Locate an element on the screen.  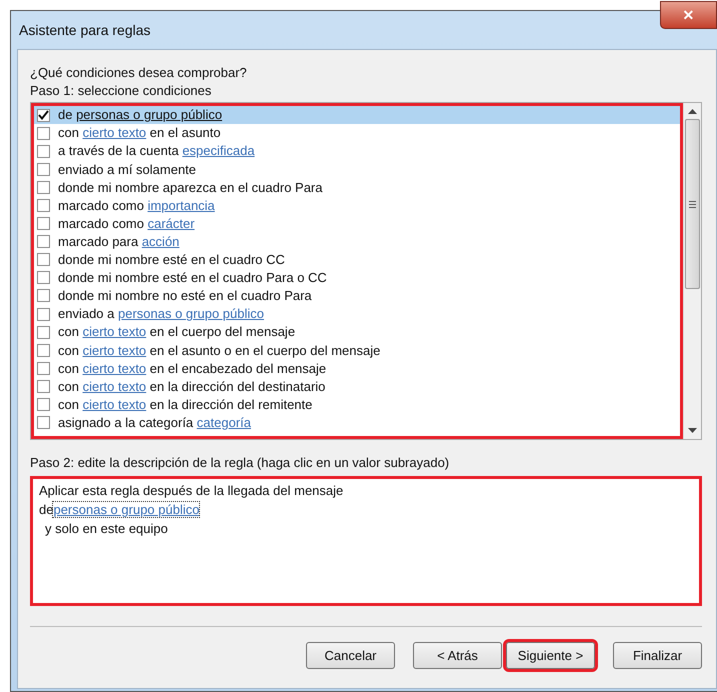
condition-text: en la dirección del remitente is located at coordinates (230, 404).